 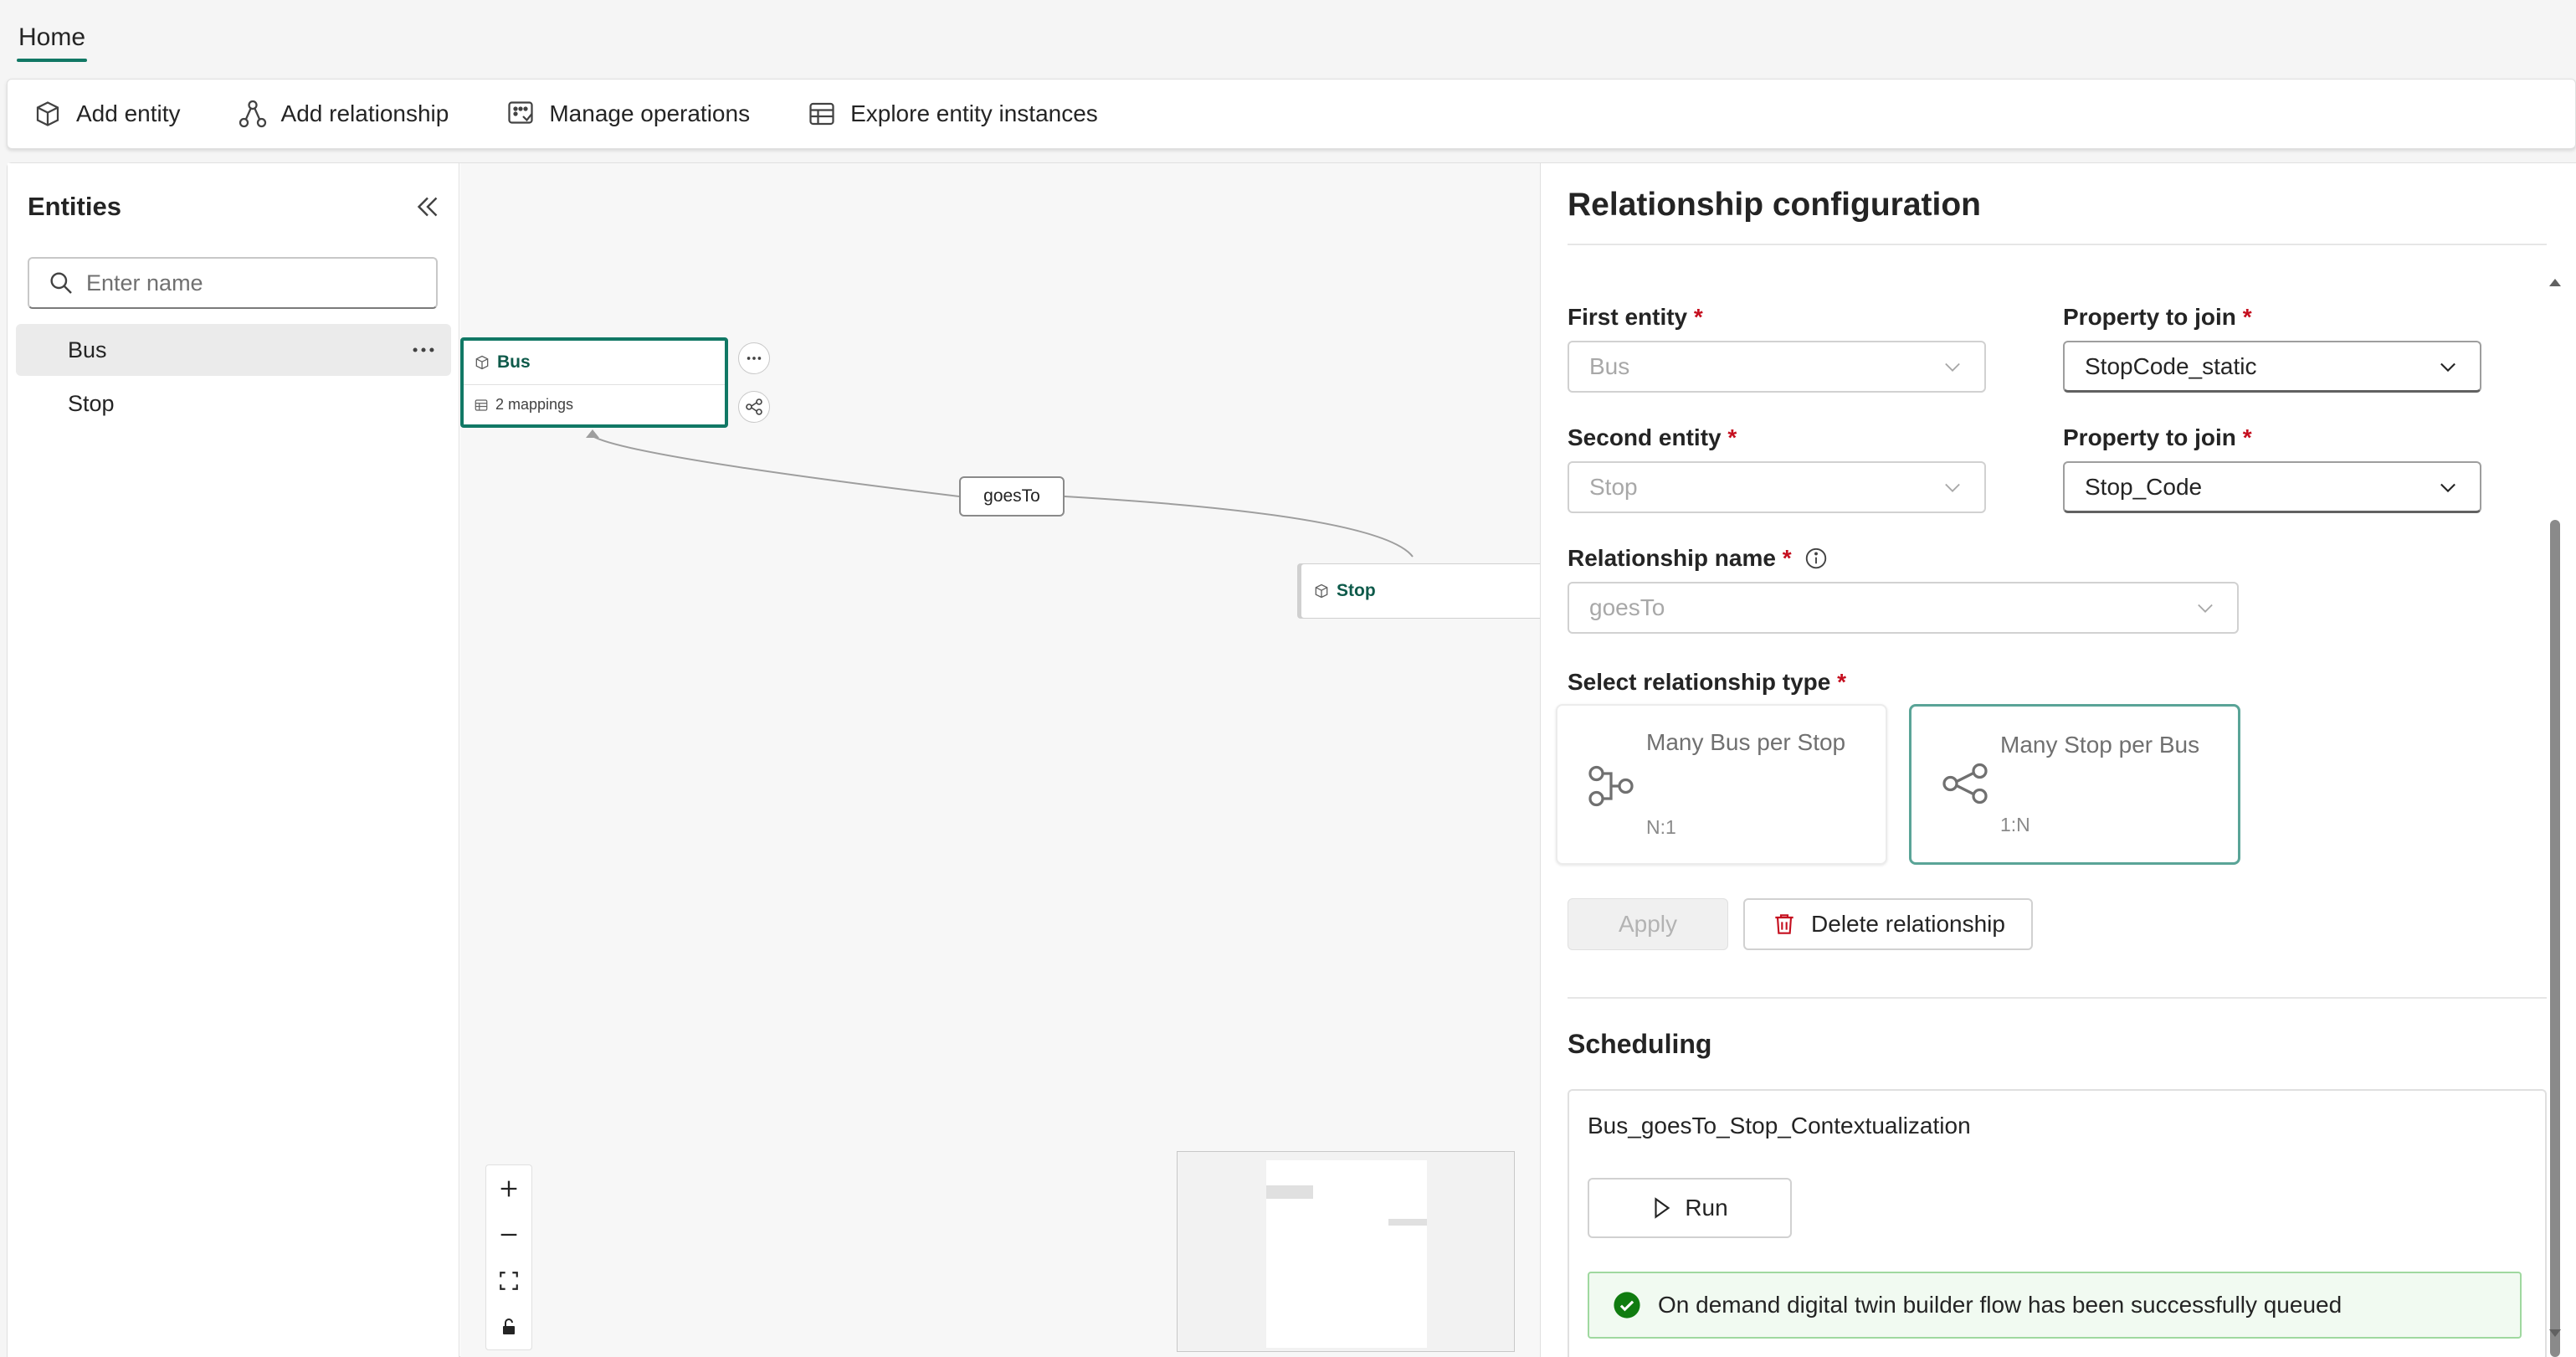 What do you see at coordinates (508, 1257) in the screenshot?
I see `zoom-controls` at bounding box center [508, 1257].